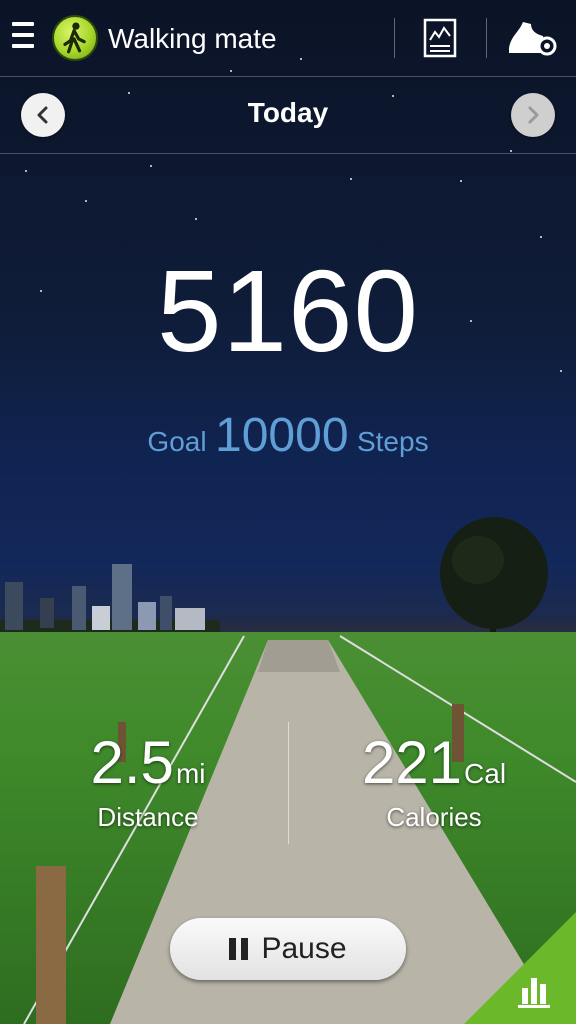 This screenshot has height=1024, width=576. What do you see at coordinates (288, 311) in the screenshot?
I see `step-count: 5160` at bounding box center [288, 311].